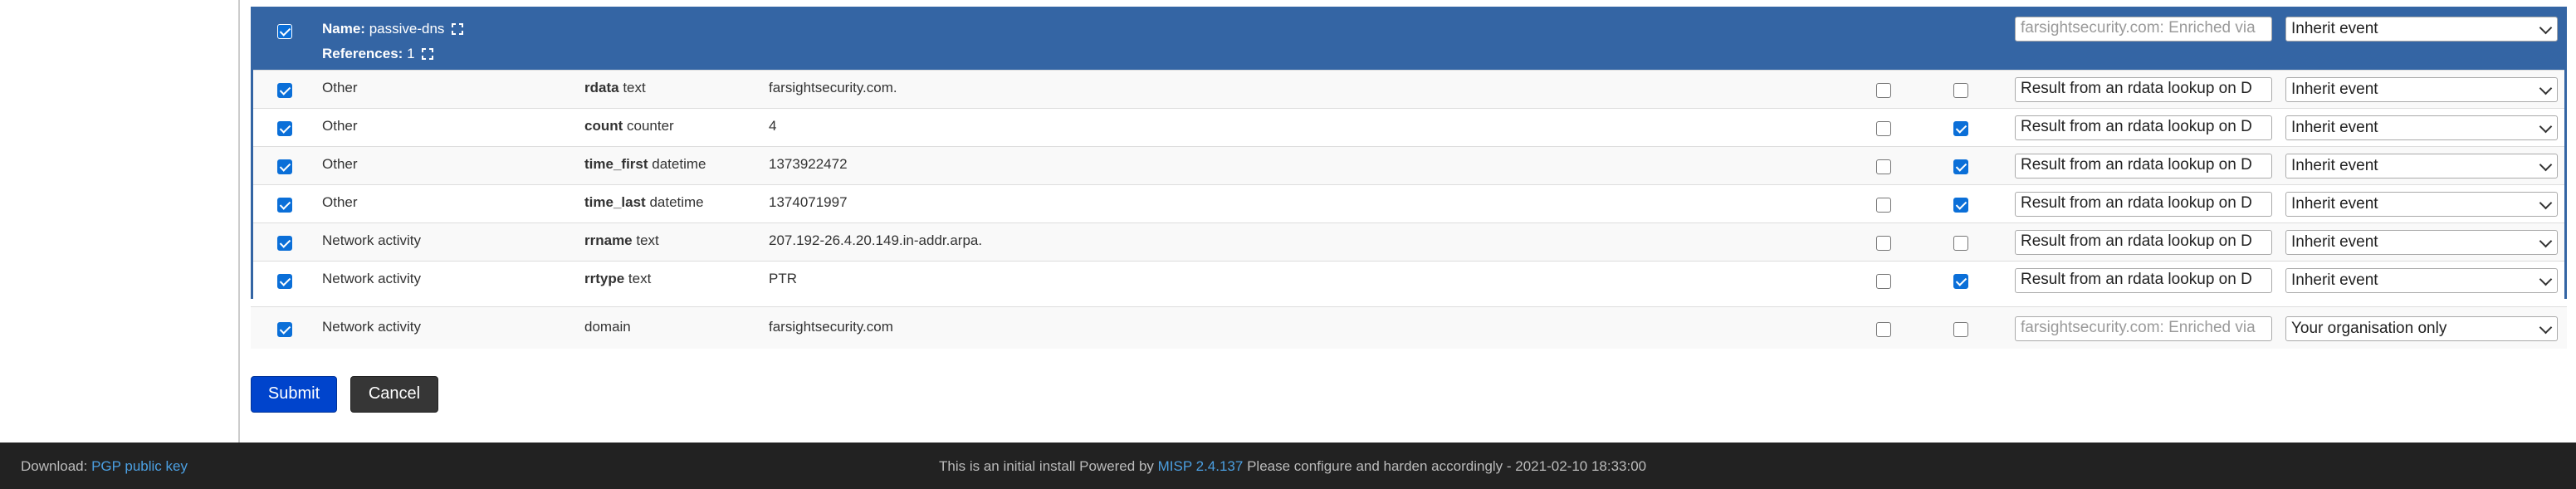  What do you see at coordinates (54, 466) in the screenshot?
I see `download-label: Download:` at bounding box center [54, 466].